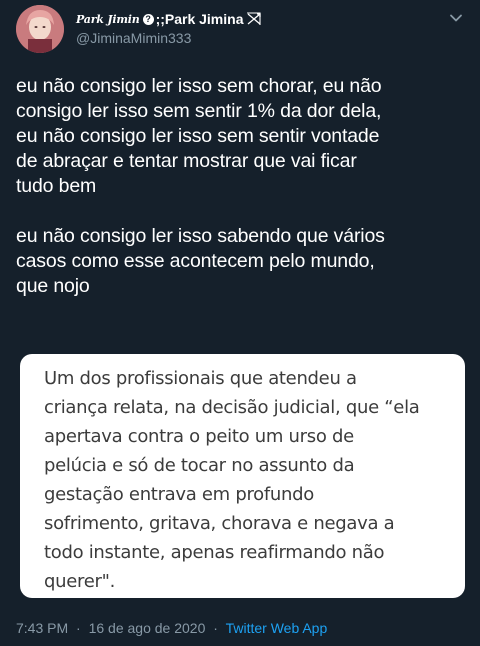  Describe the element at coordinates (199, 19) in the screenshot. I see `display-name: ;;Park Jimina` at that location.